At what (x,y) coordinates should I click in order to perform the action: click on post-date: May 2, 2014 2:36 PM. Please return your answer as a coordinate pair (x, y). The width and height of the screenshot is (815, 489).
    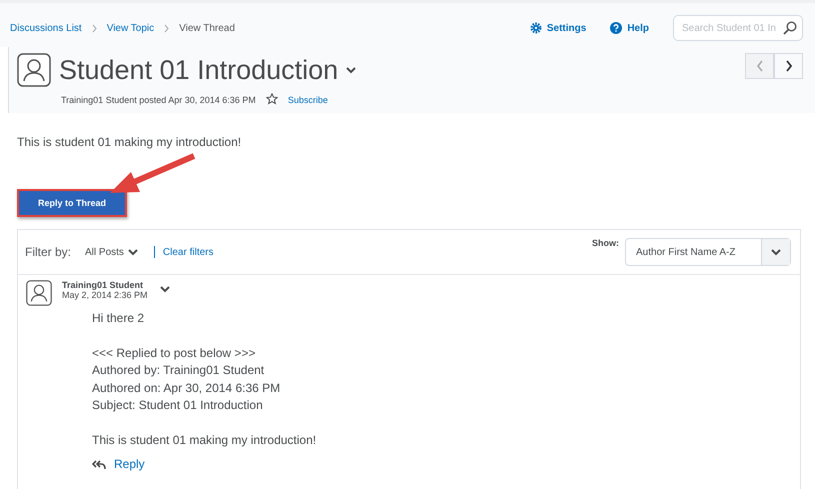
    Looking at the image, I should click on (105, 295).